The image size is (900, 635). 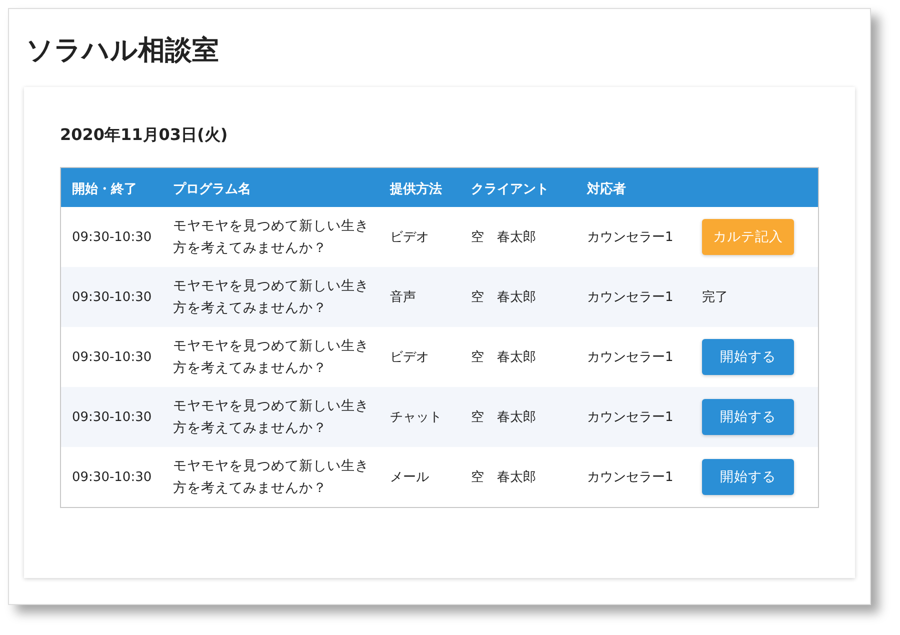 What do you see at coordinates (416, 189) in the screenshot?
I see `column-header: 提供方法` at bounding box center [416, 189].